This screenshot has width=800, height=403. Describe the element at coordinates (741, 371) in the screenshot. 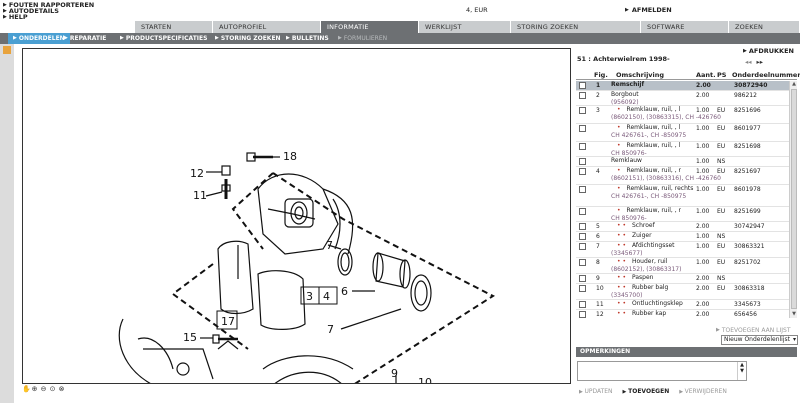

I see `notes-scrollbar: ▲ ▼` at that location.